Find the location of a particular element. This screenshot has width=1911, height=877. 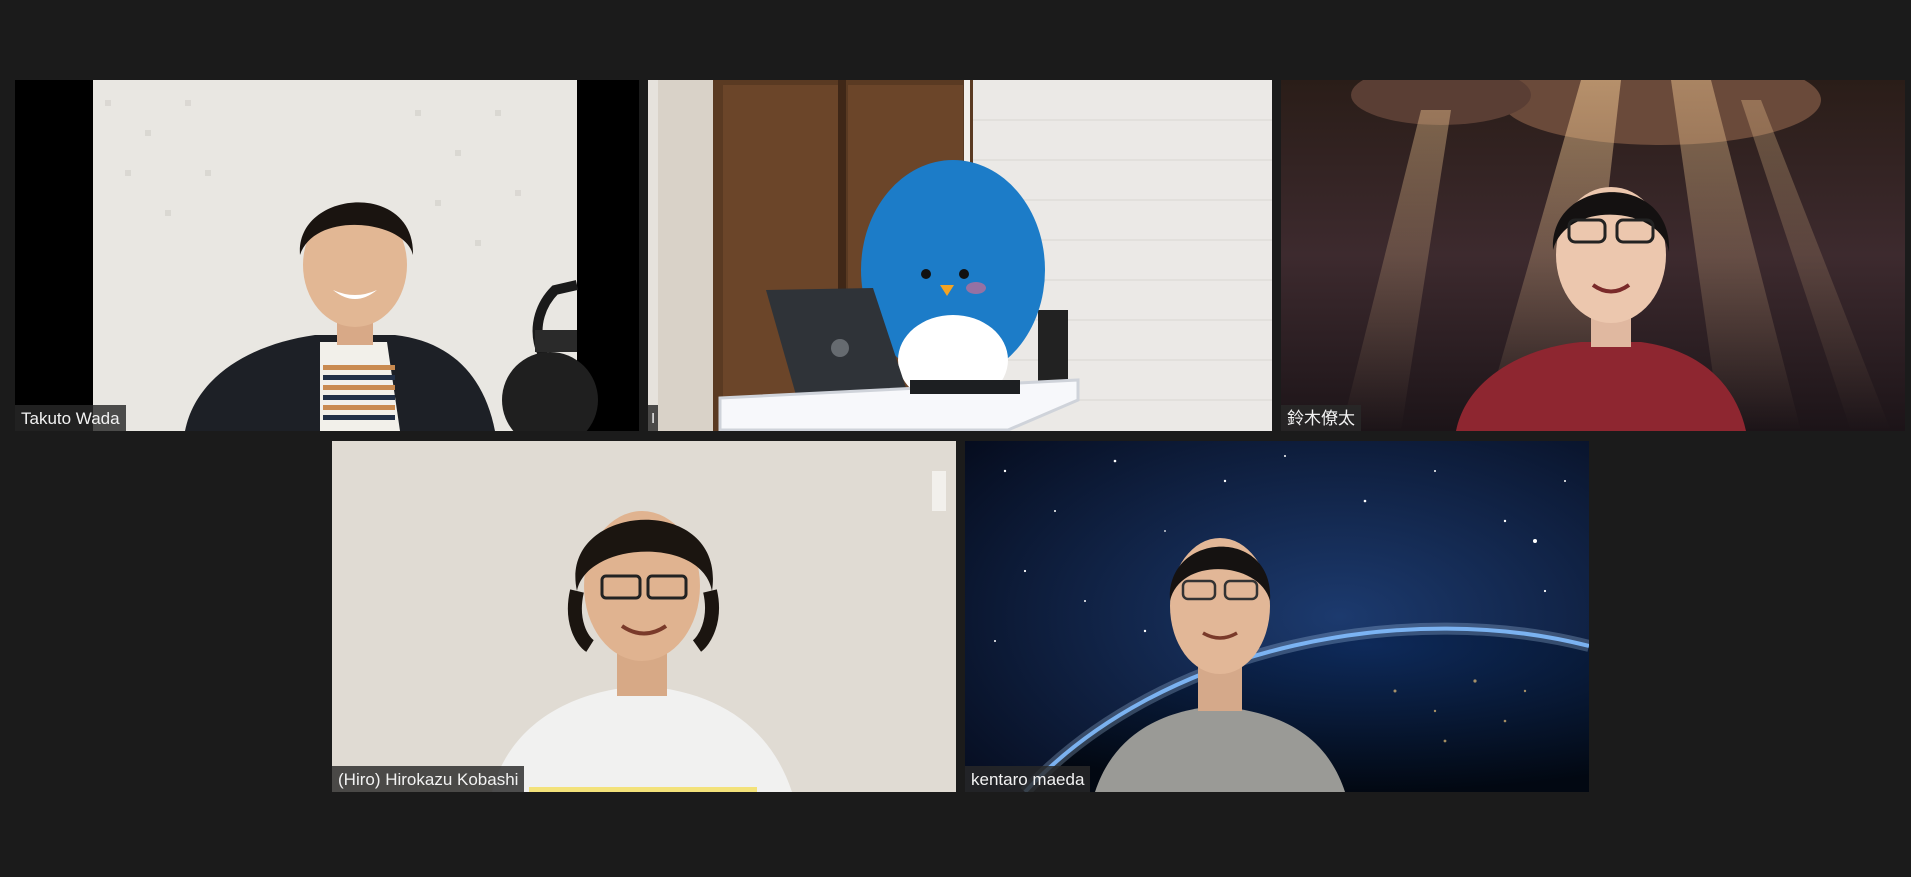

participant-name-label: (Hiro) Hirokazu Kobashi is located at coordinates (428, 779).